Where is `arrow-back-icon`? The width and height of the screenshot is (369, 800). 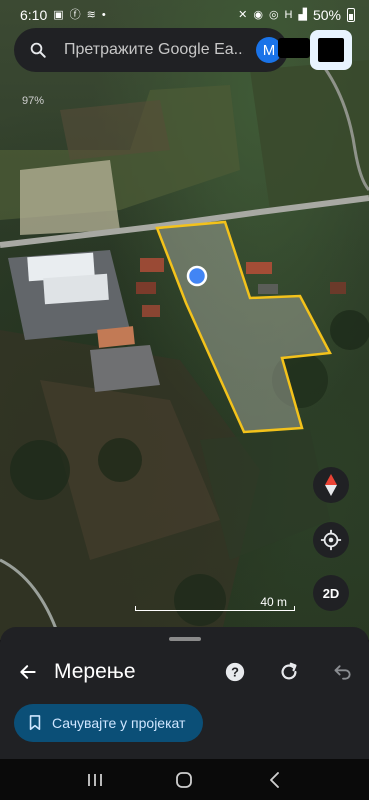 arrow-back-icon is located at coordinates (28, 672).